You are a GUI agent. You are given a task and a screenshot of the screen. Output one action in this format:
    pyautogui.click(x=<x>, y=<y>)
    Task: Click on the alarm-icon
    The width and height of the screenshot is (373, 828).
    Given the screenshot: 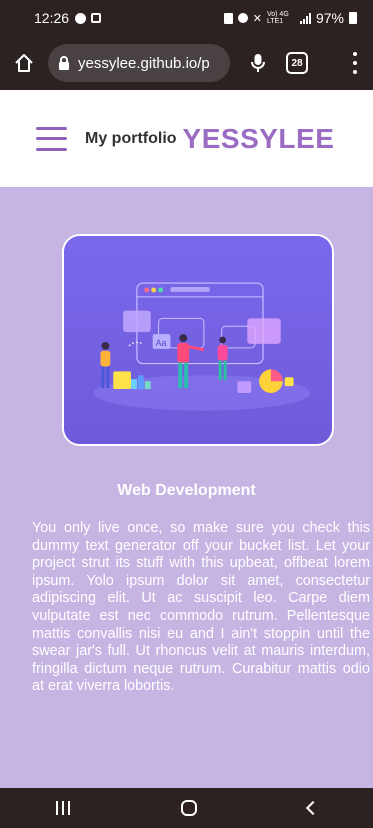 What is the action you would take?
    pyautogui.click(x=242, y=18)
    